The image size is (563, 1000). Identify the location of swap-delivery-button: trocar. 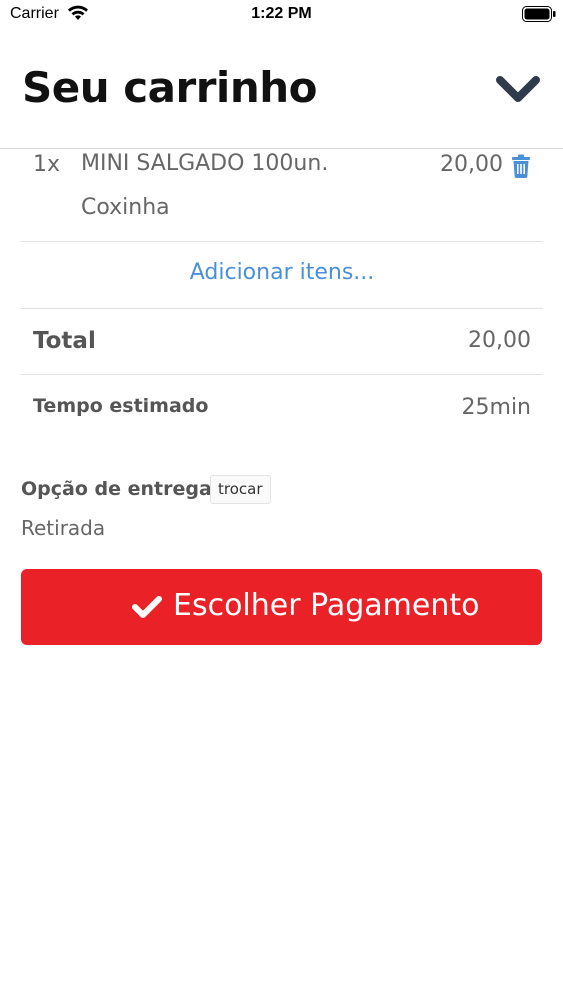
(240, 489).